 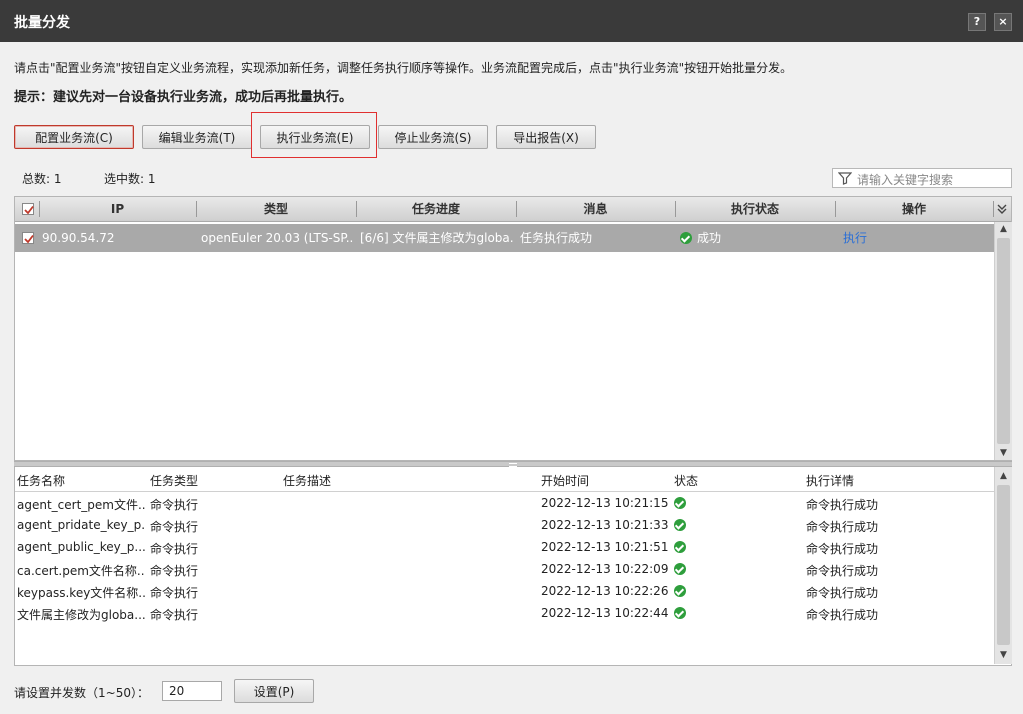 I want to click on total-label: 总数:, so click(x=36, y=179).